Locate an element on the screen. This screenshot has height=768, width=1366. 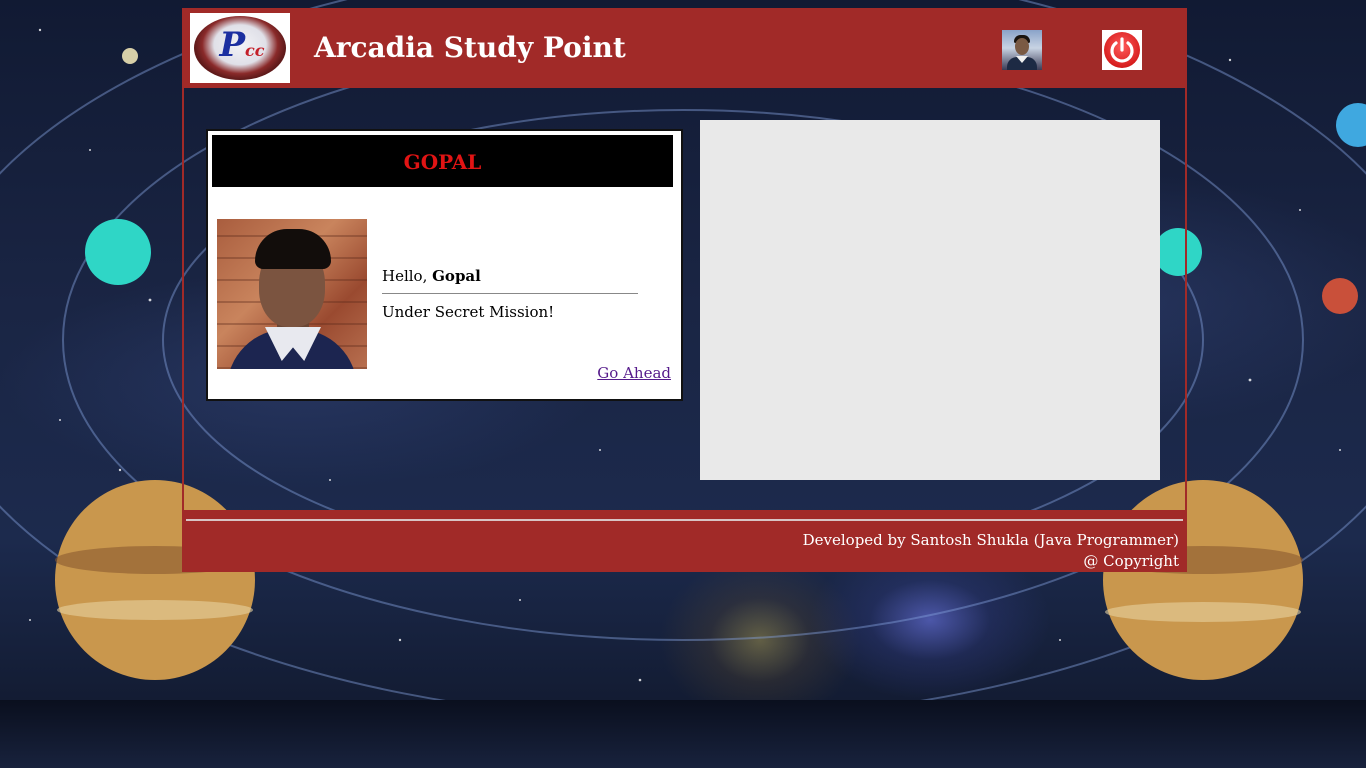
user-avatar-icon is located at coordinates (1022, 50).